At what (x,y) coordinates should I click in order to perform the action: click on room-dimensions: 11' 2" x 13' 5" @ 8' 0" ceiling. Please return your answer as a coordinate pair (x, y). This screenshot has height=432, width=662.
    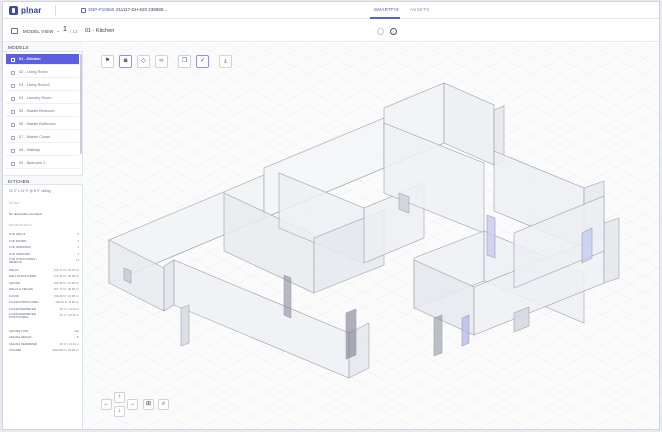
    Looking at the image, I should click on (30, 191).